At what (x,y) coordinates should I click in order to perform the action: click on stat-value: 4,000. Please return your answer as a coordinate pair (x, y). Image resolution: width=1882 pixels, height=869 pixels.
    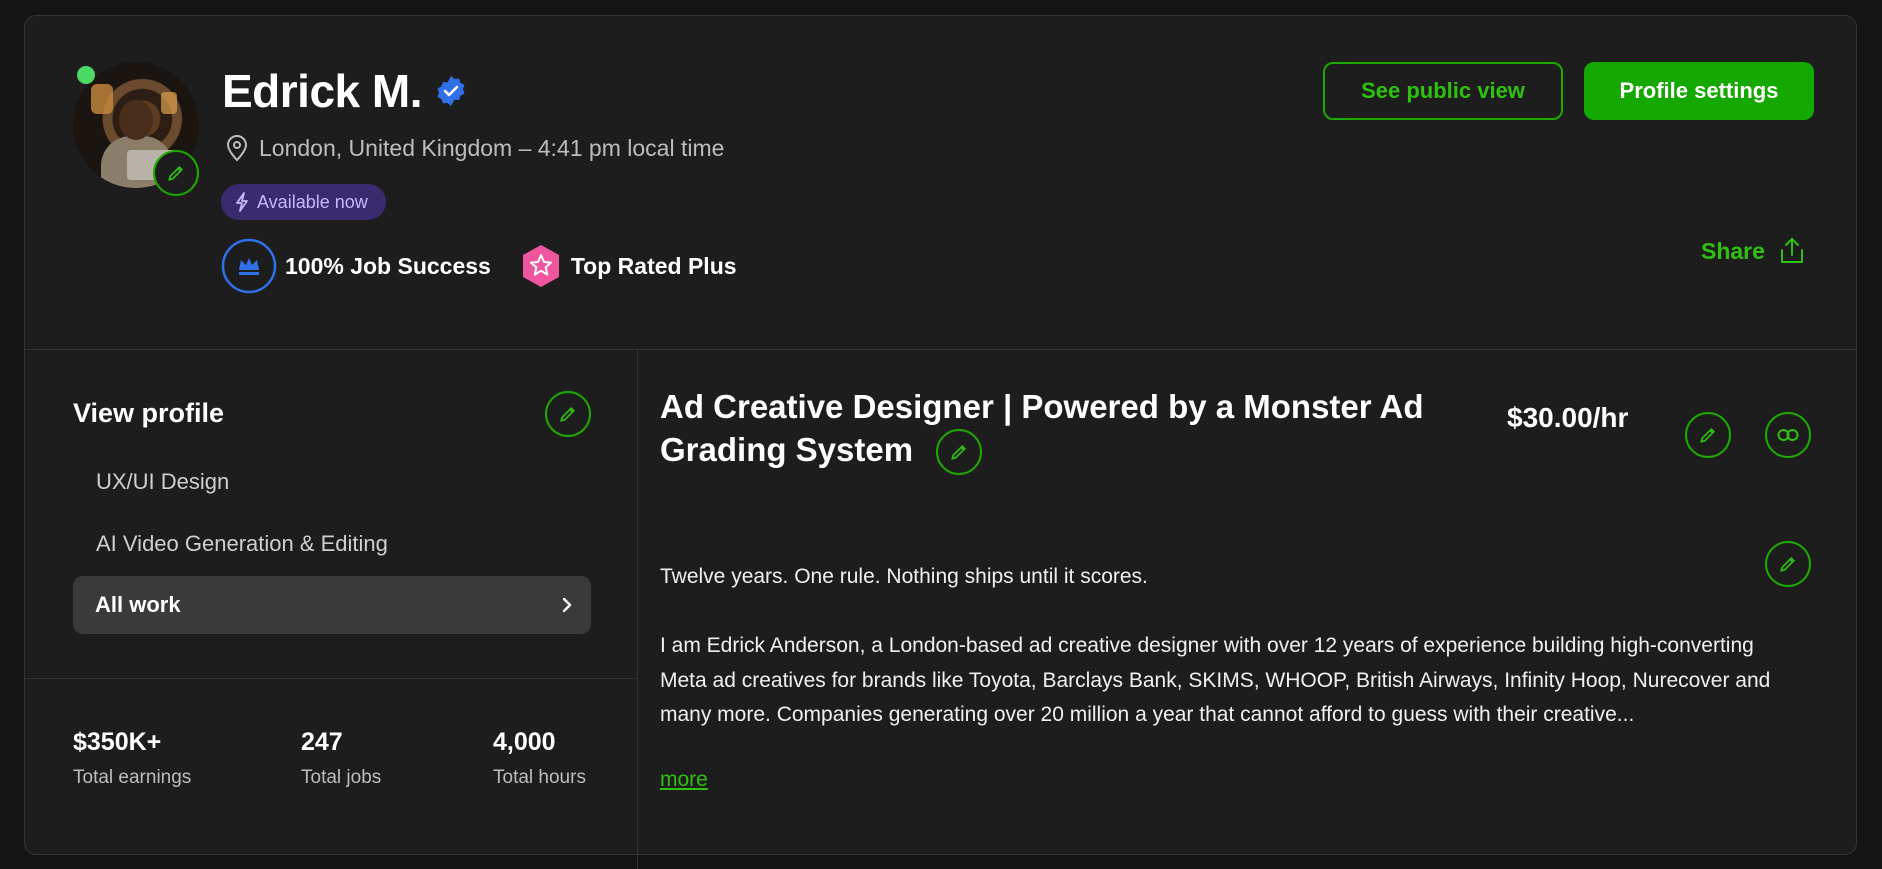
    Looking at the image, I should click on (524, 742).